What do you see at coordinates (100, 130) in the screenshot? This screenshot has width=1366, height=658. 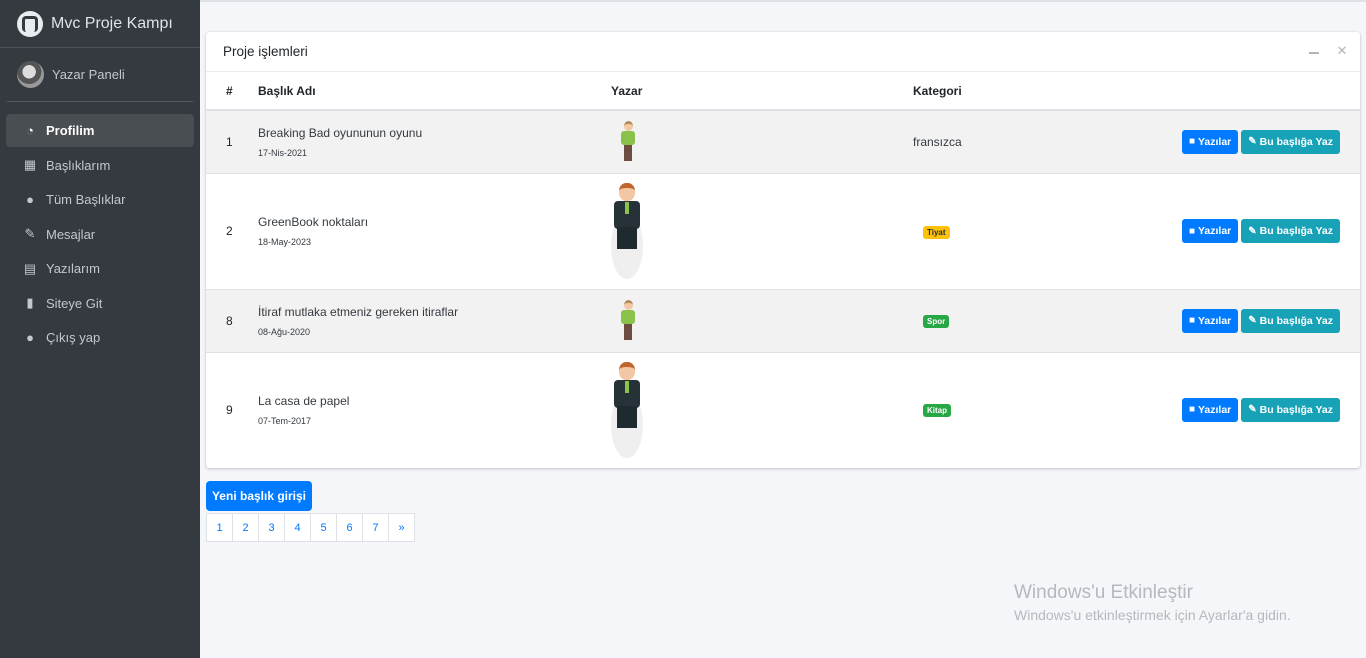 I see `sidebar-item-profilim: ◔ Profilim` at bounding box center [100, 130].